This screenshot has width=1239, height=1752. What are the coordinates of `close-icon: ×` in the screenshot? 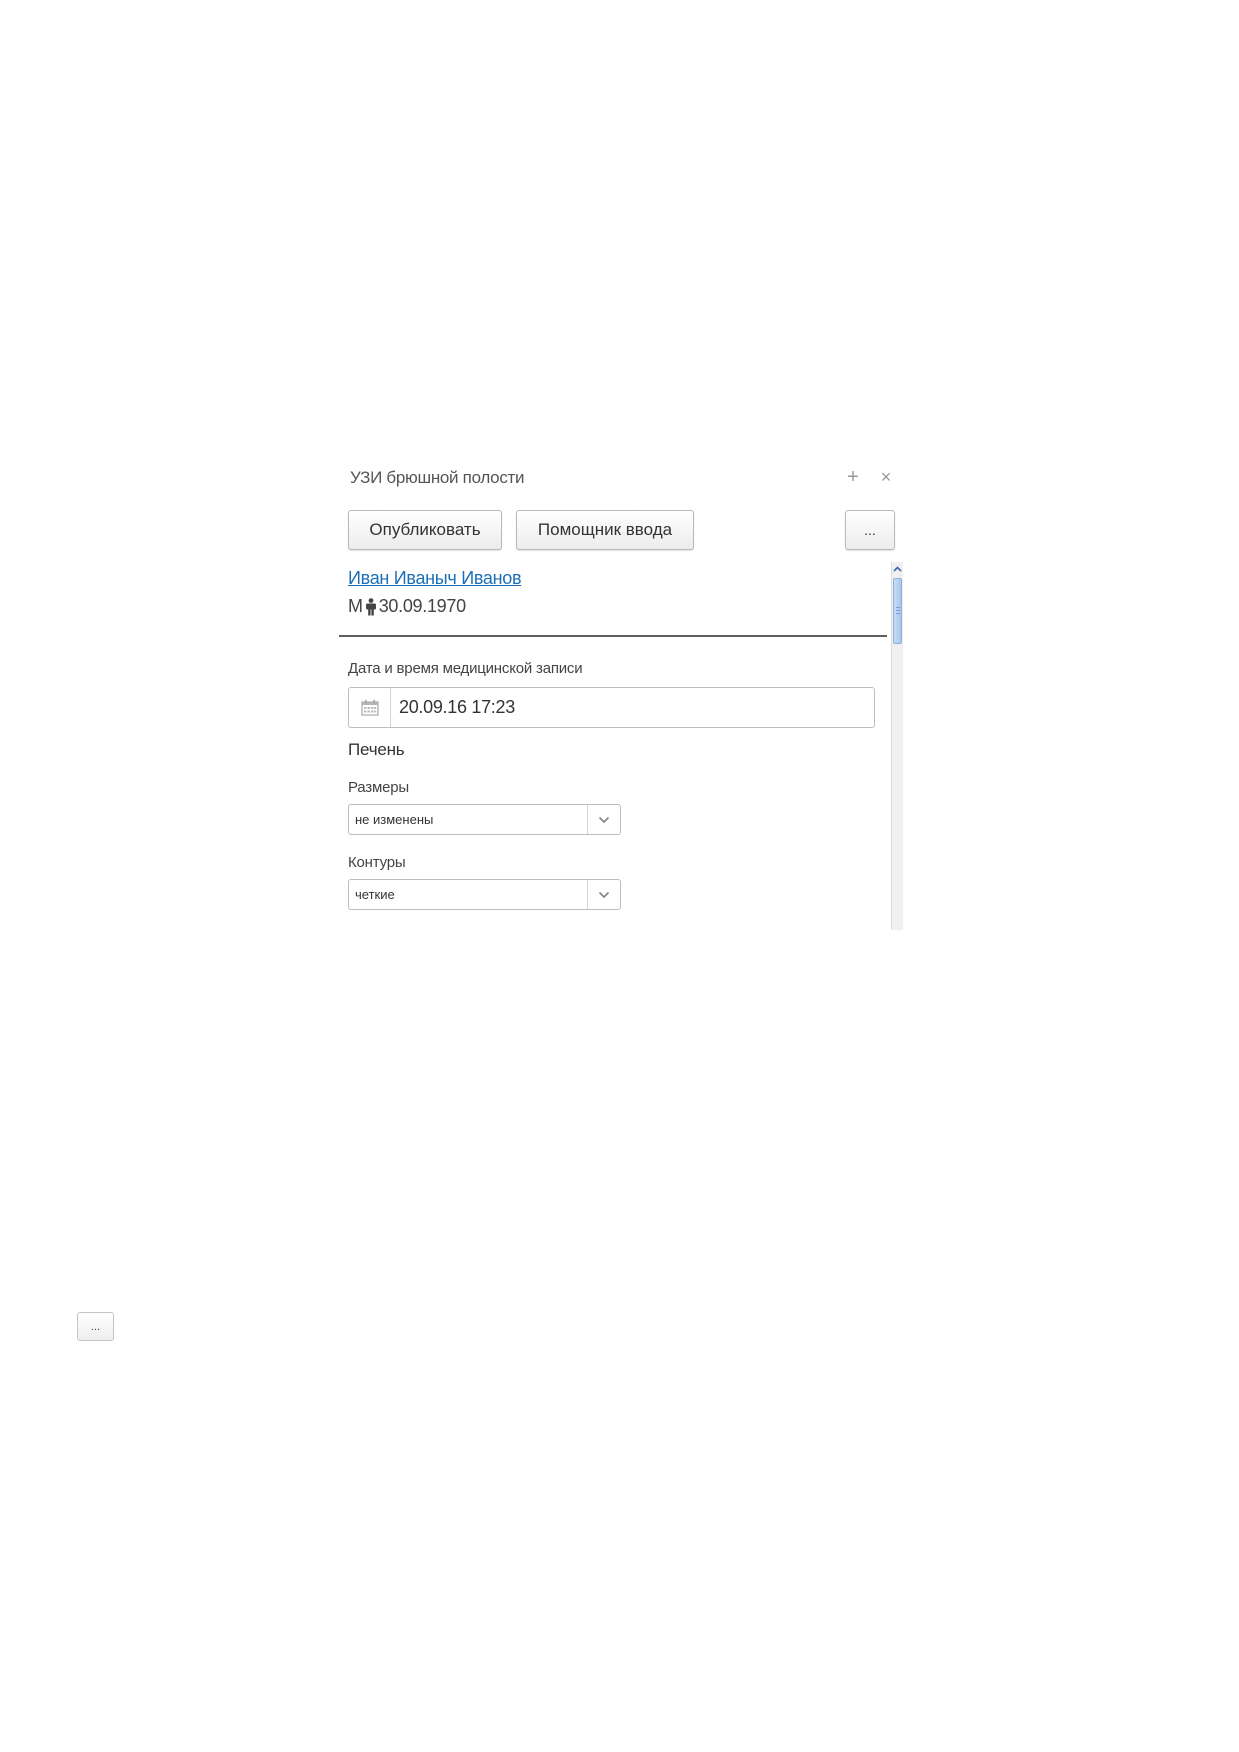 It's located at (886, 477).